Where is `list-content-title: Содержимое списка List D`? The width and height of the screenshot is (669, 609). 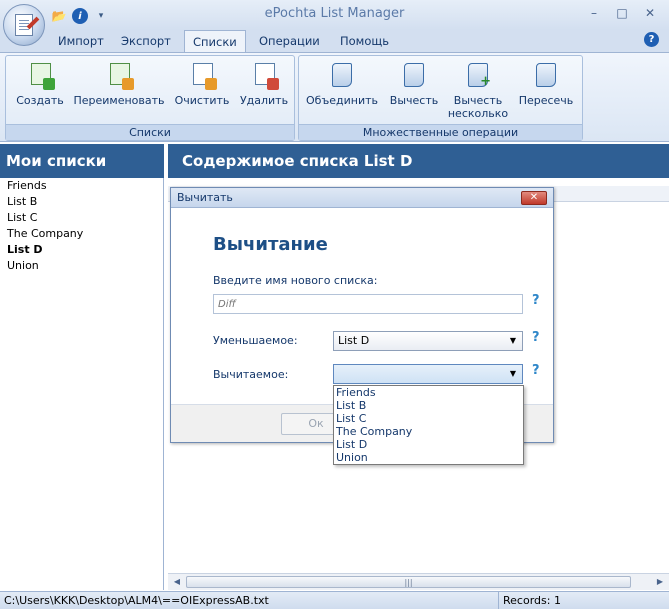 list-content-title: Содержимое списка List D is located at coordinates (418, 161).